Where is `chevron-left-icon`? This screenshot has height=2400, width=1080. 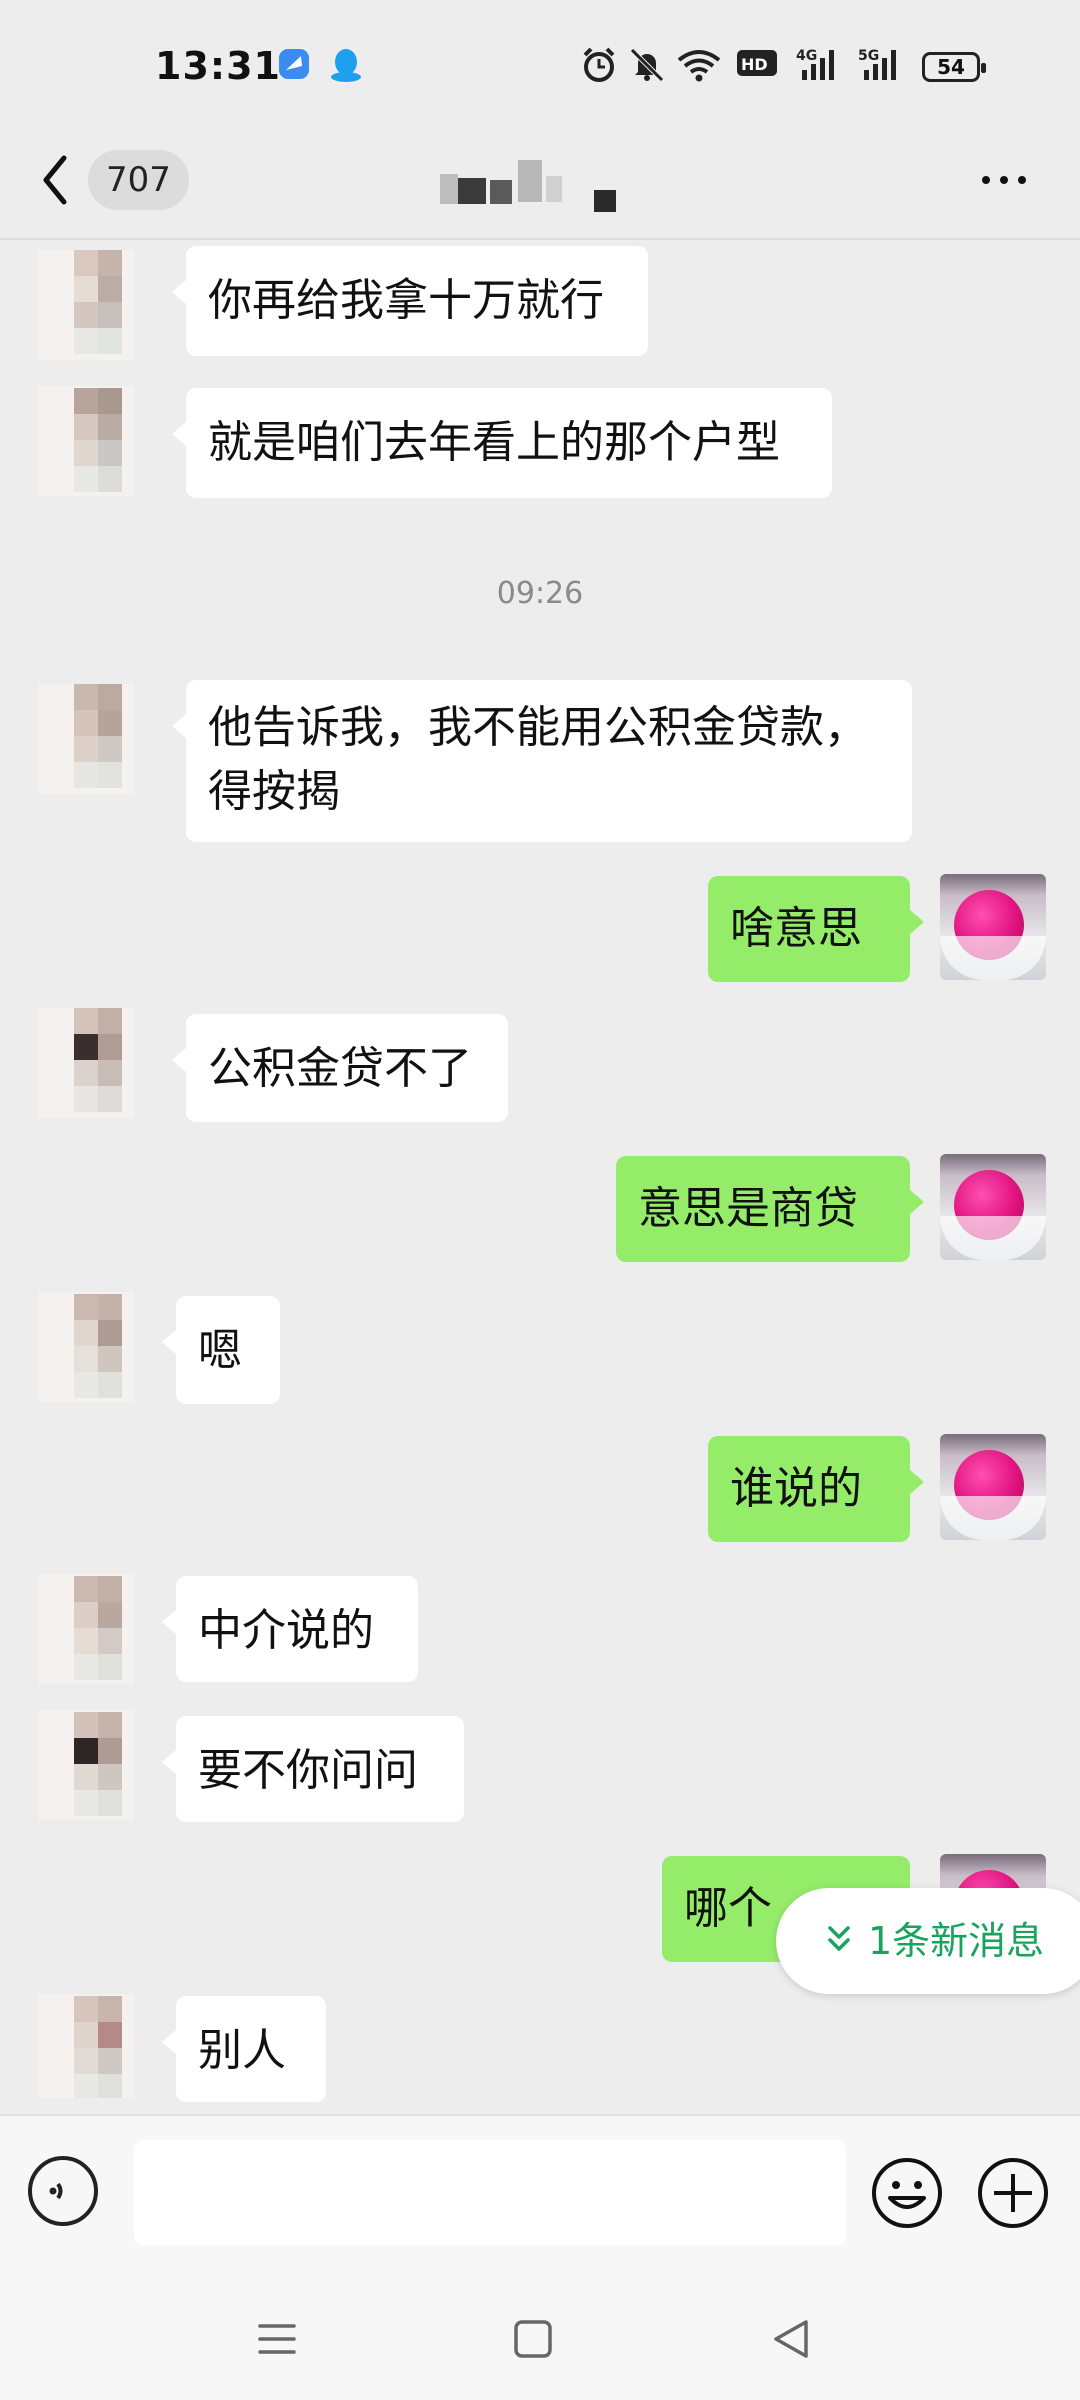
chevron-left-icon is located at coordinates (56, 180).